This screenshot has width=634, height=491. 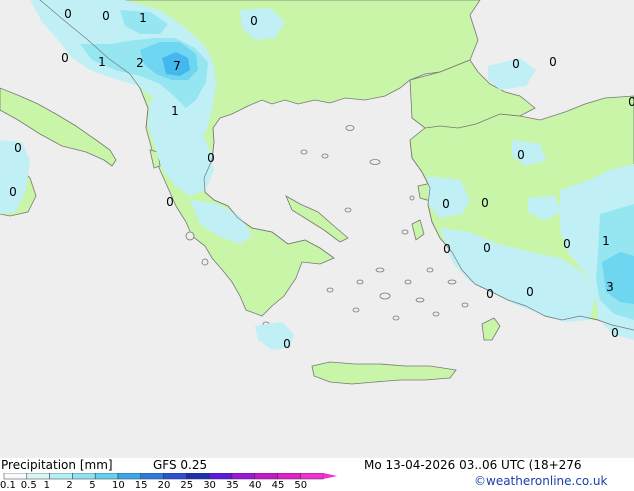 I want to click on copyright-link: ©weatheronline.co.uk, so click(x=540, y=481).